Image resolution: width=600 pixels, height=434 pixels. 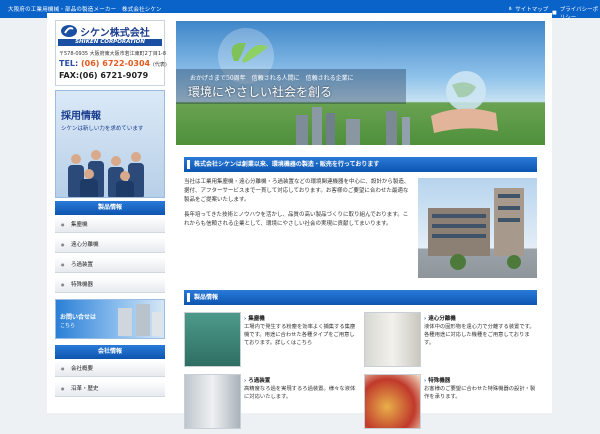 I want to click on sidebar-item-product-3: ろ過装置, so click(x=110, y=265).